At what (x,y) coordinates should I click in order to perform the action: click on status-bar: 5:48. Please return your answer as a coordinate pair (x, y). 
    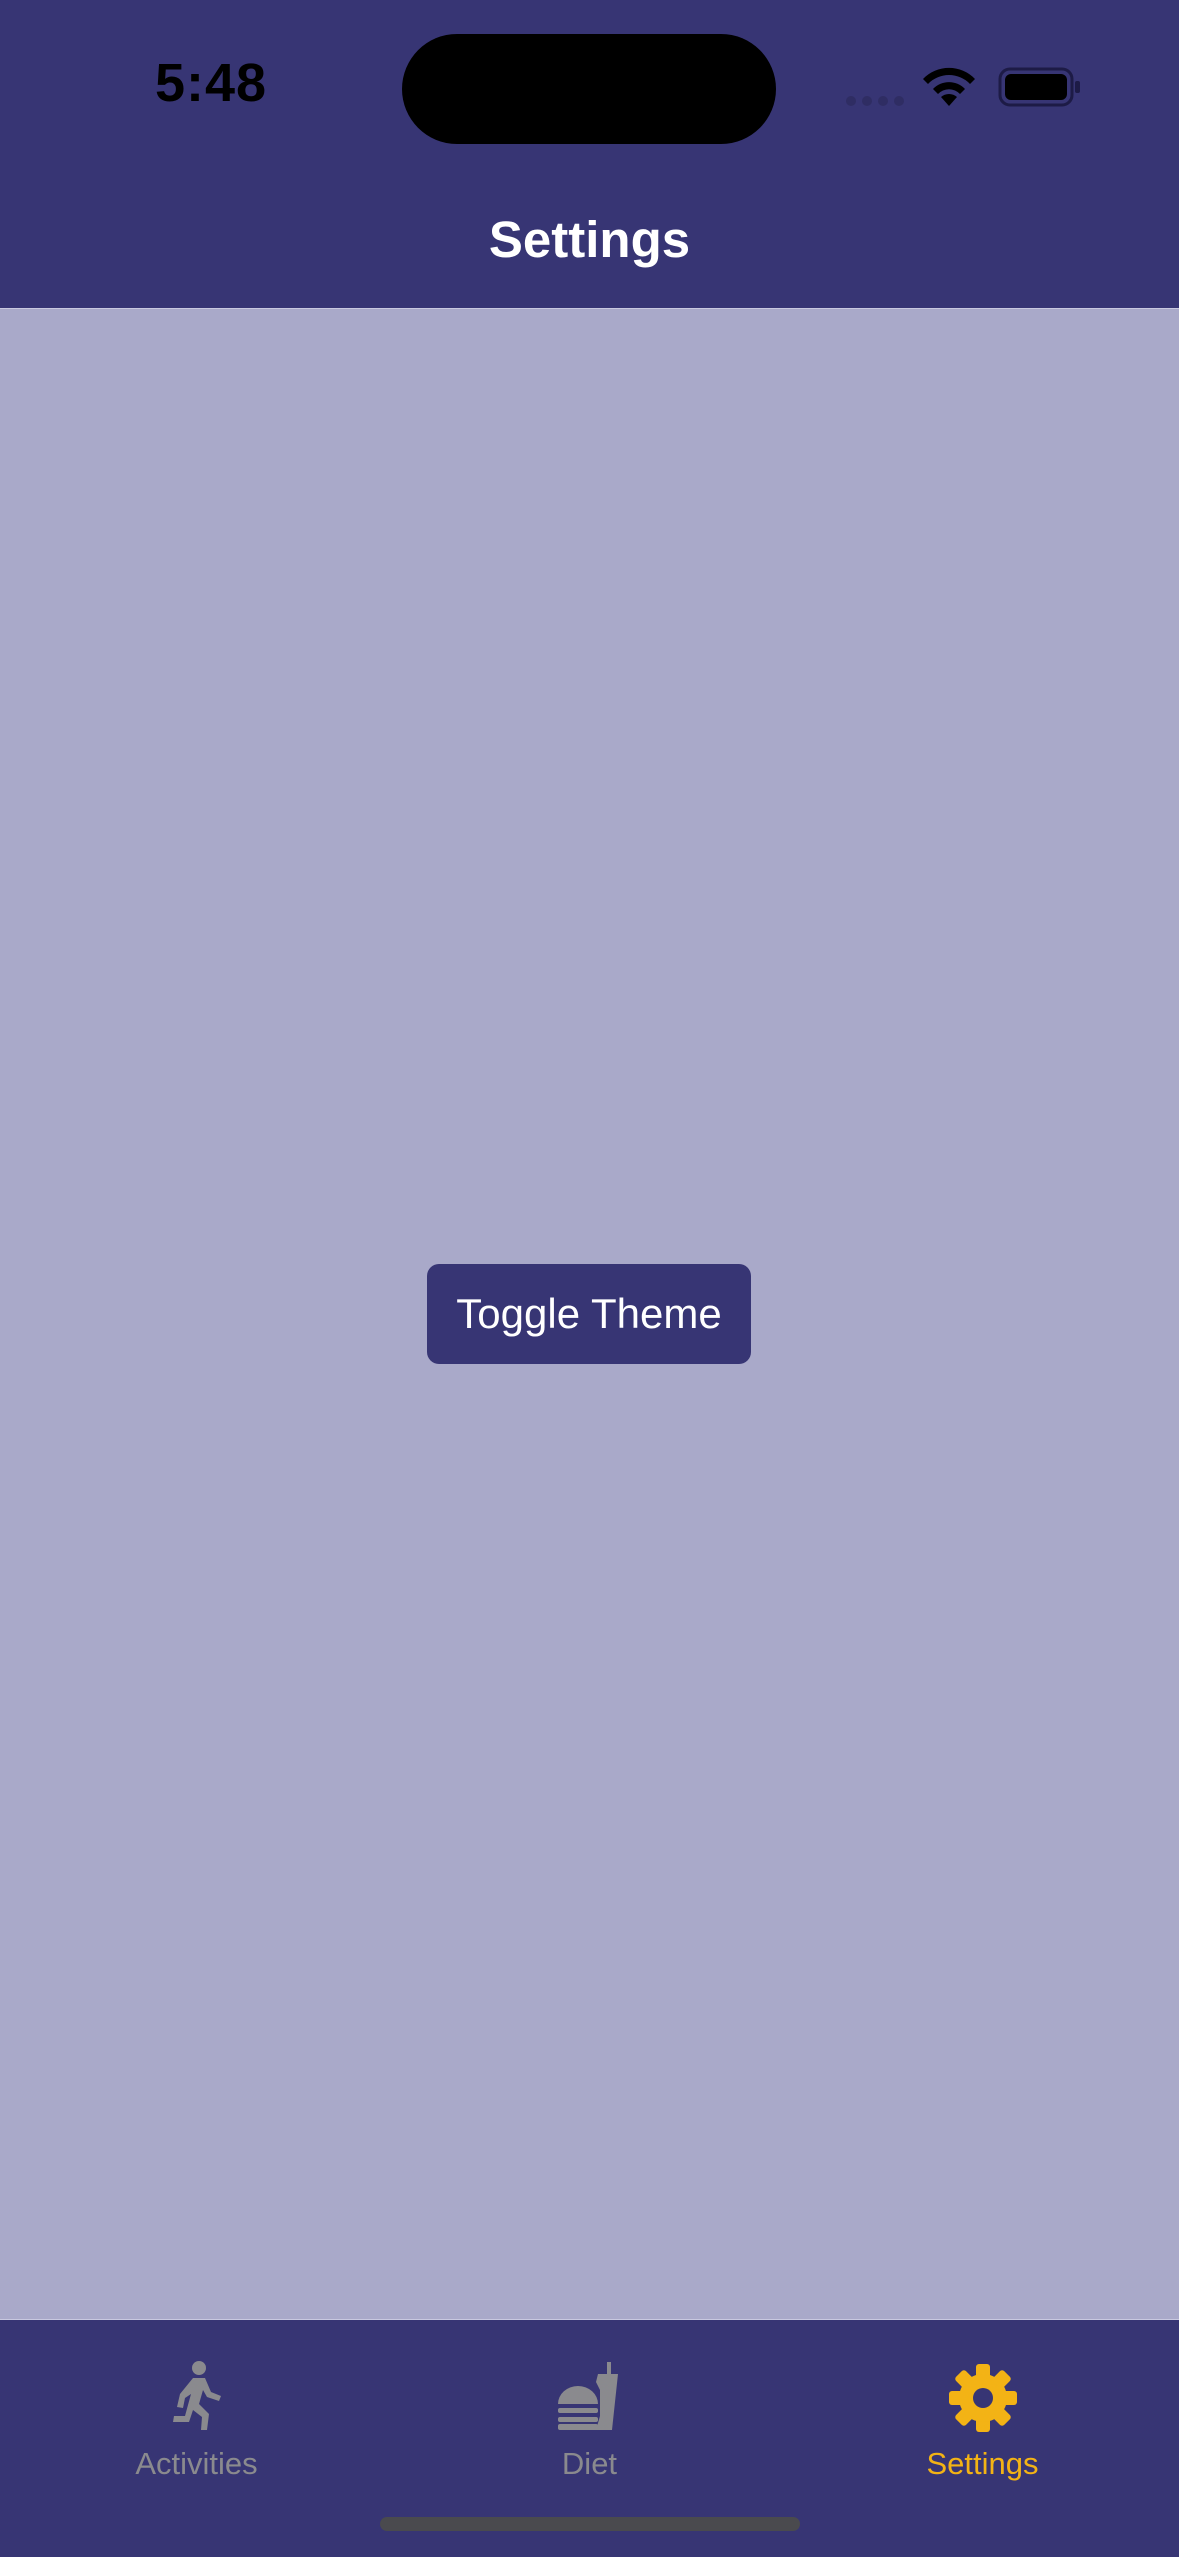
    Looking at the image, I should click on (589, 85).